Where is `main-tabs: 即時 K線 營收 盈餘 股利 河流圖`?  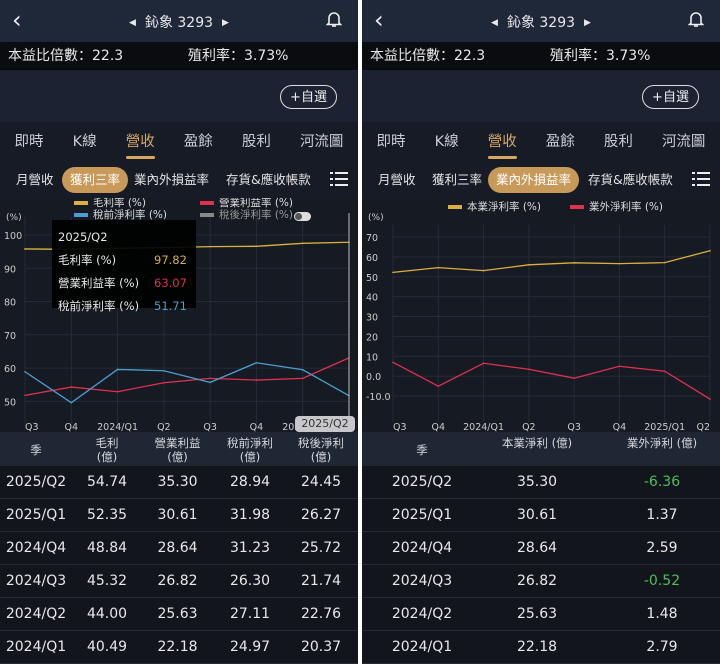
main-tabs: 即時 K線 營收 盈餘 股利 河流圖 is located at coordinates (541, 142).